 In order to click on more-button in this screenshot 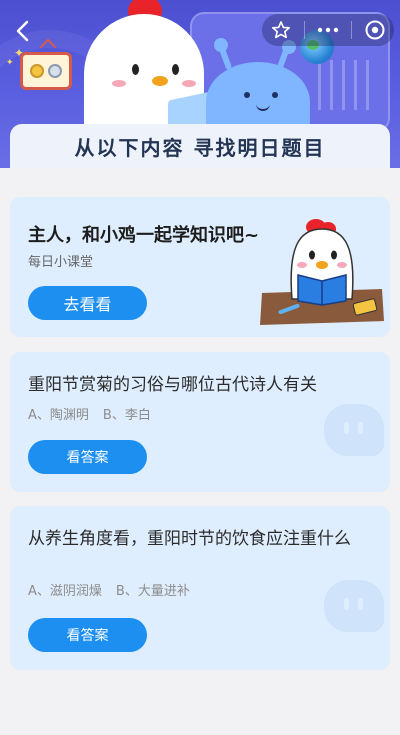, I will do `click(328, 30)`.